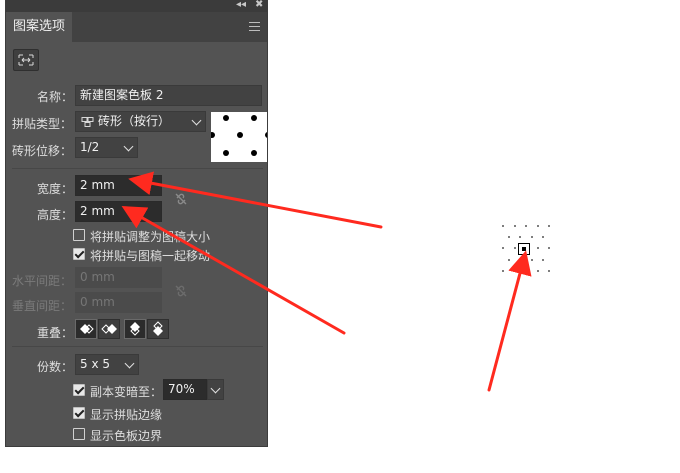 This screenshot has height=473, width=680. Describe the element at coordinates (95, 364) in the screenshot. I see `copies-value: 5 x 5` at that location.